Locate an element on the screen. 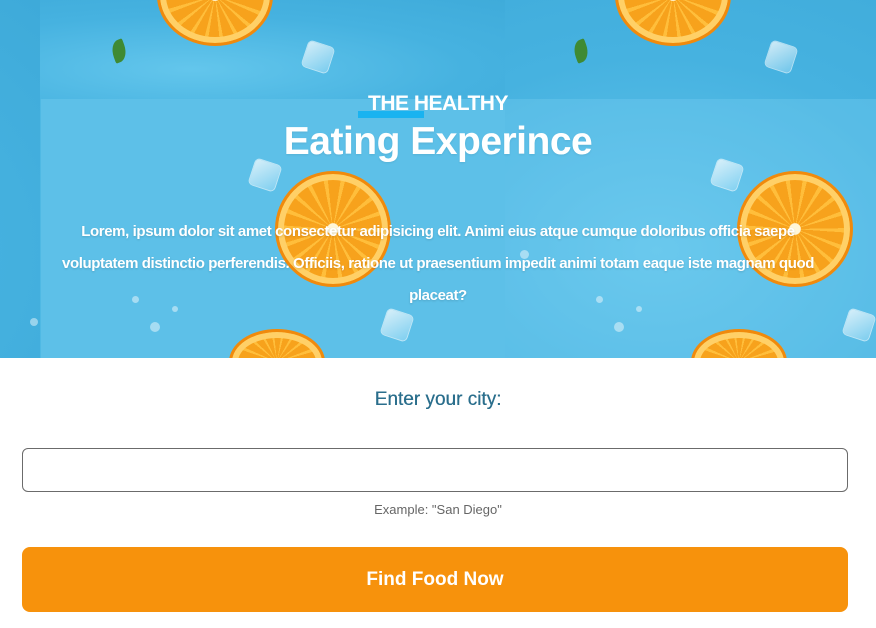 This screenshot has width=876, height=628. city-input is located at coordinates (435, 470).